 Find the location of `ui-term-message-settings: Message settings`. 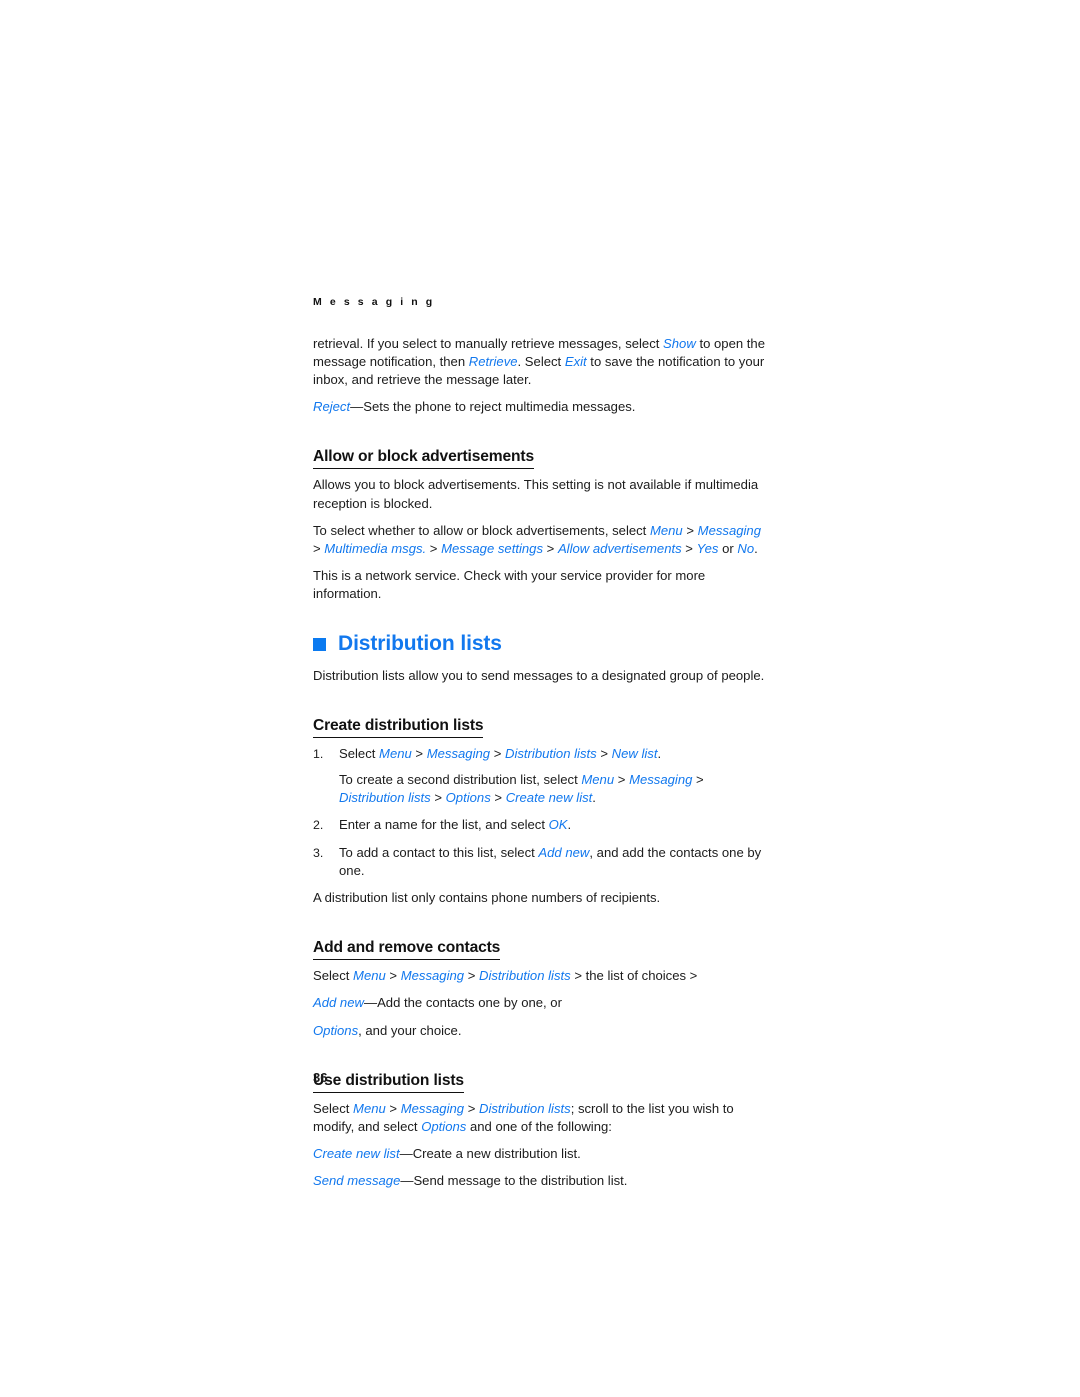

ui-term-message-settings: Message settings is located at coordinates (492, 549).